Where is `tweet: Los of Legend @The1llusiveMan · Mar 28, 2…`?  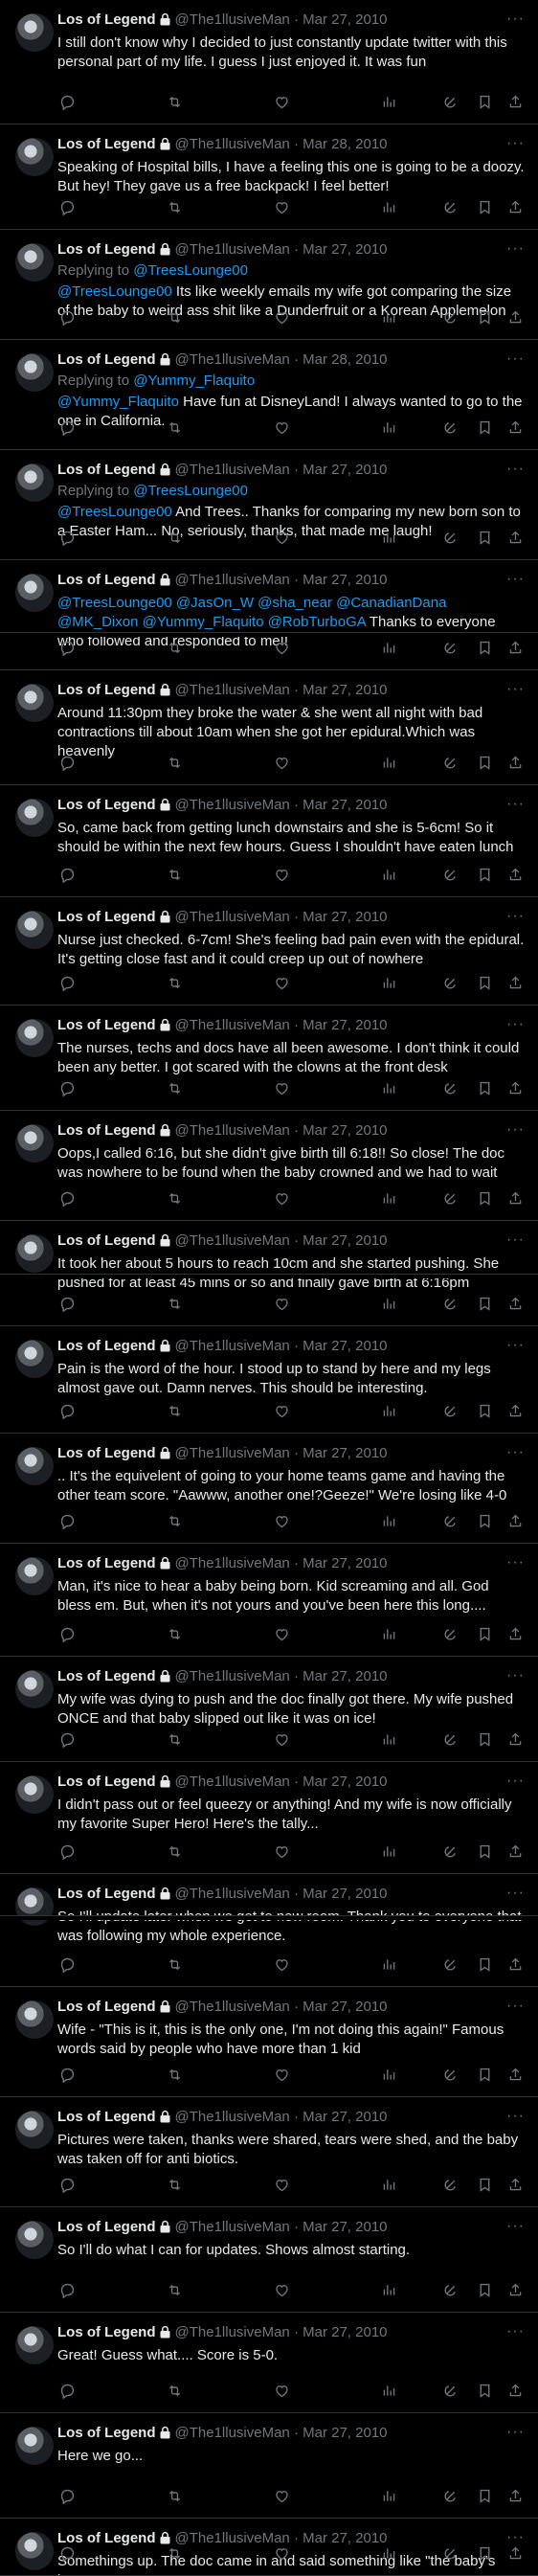 tweet: Los of Legend @The1llusiveMan · Mar 28, 2… is located at coordinates (269, 177).